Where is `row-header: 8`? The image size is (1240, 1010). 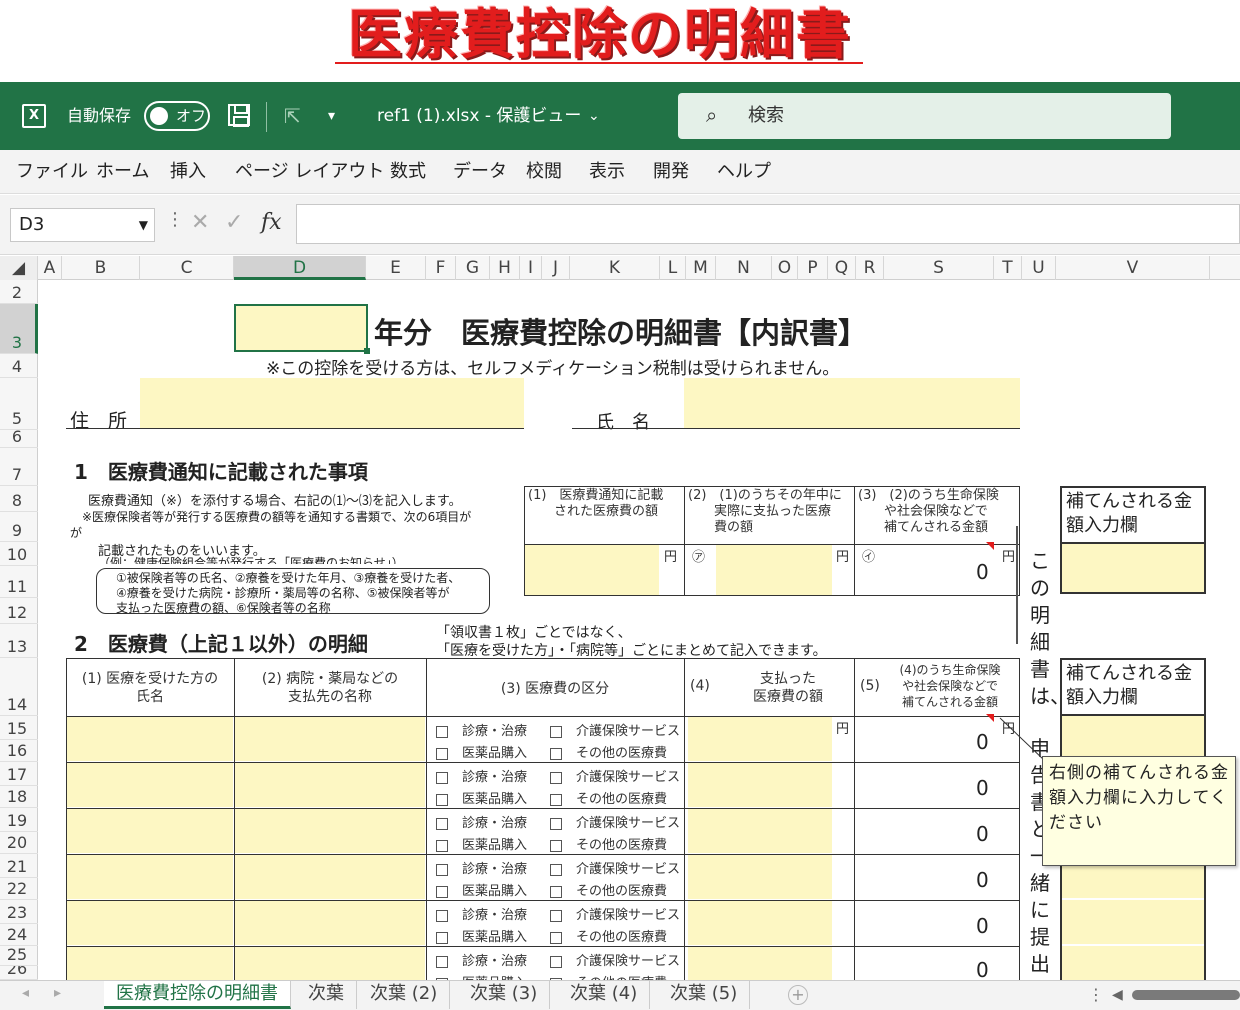
row-header: 8 is located at coordinates (19, 499).